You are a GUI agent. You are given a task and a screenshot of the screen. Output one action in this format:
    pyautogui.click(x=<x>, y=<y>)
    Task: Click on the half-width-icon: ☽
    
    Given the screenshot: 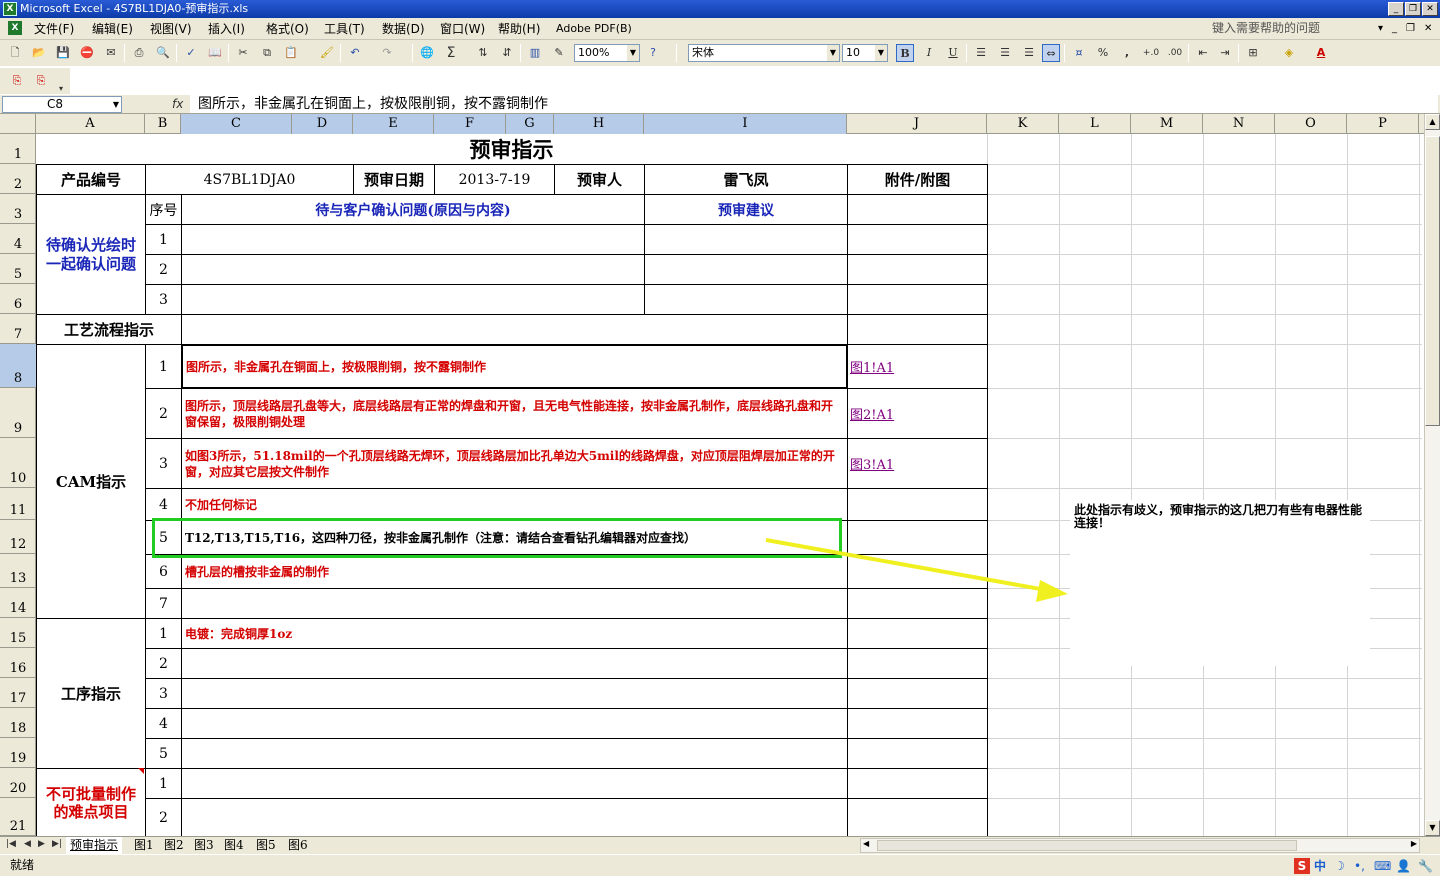 What is the action you would take?
    pyautogui.click(x=1339, y=866)
    